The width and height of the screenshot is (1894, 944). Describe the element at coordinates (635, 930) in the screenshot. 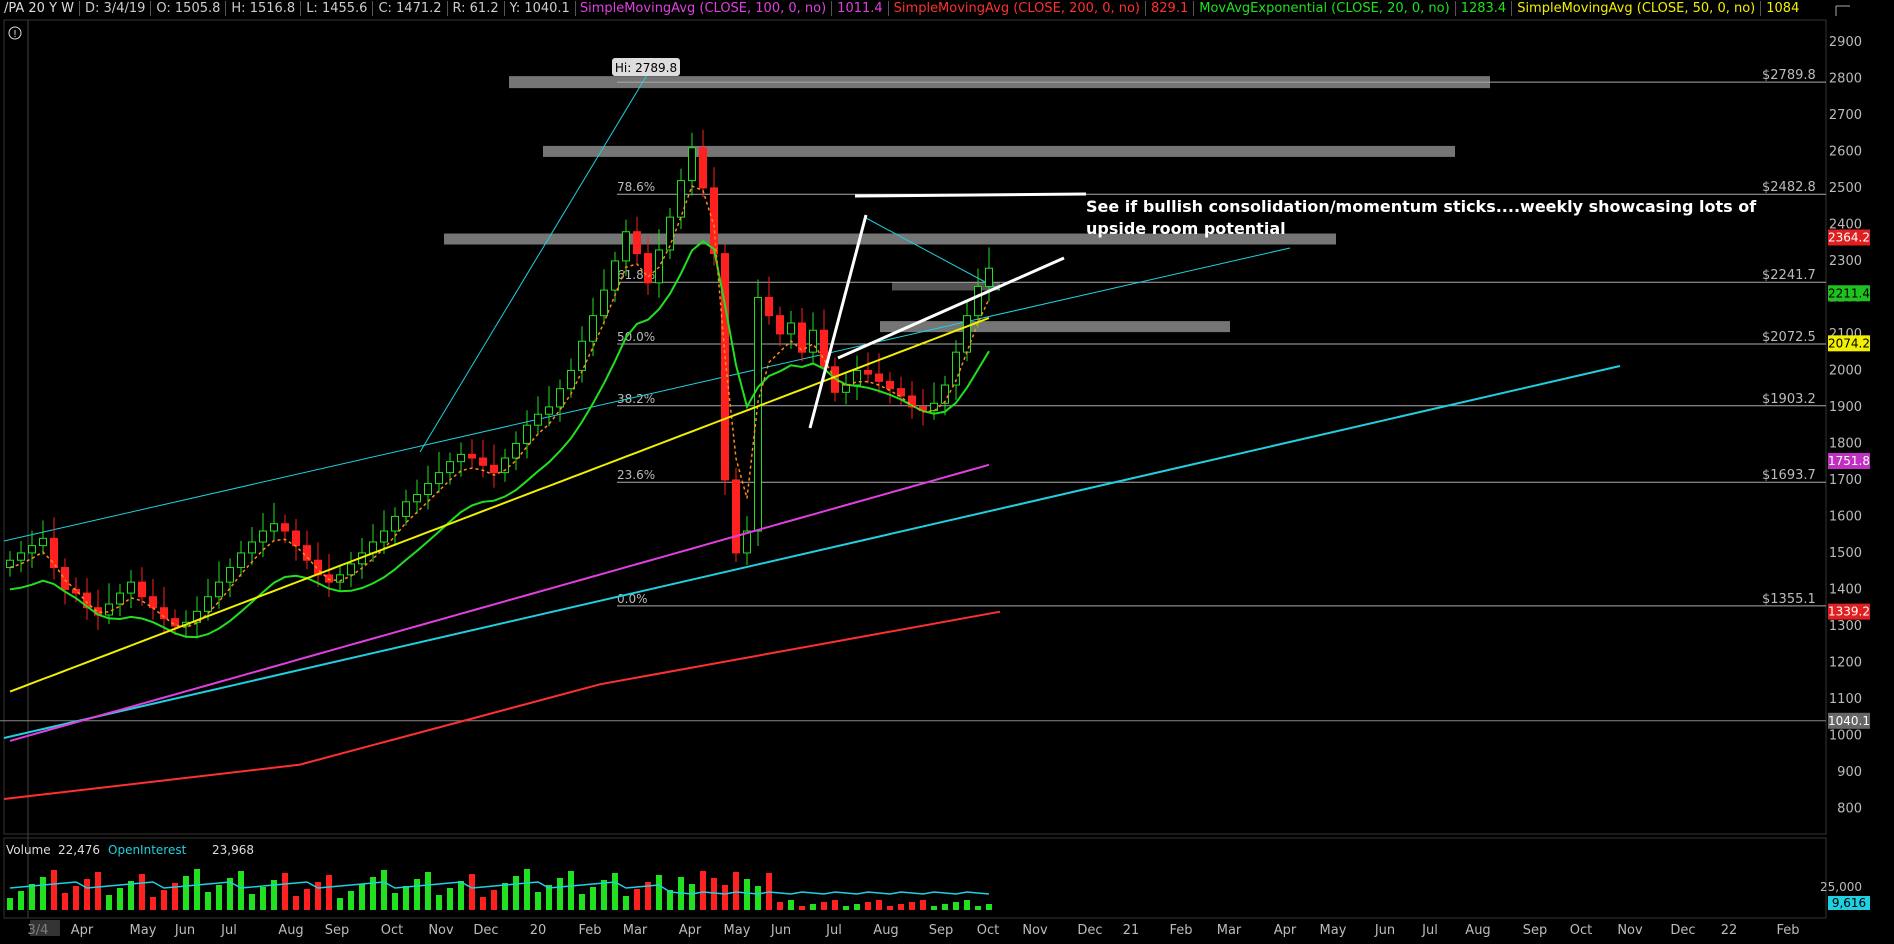

I see `x-tick-label: Mar` at that location.